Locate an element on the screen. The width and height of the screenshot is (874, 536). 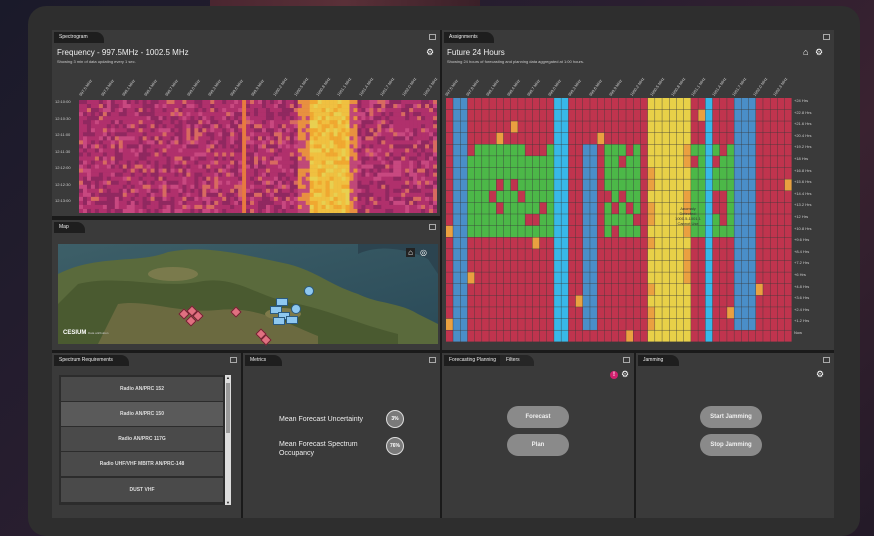
friendly-unit-marker is located at coordinates (282, 302).